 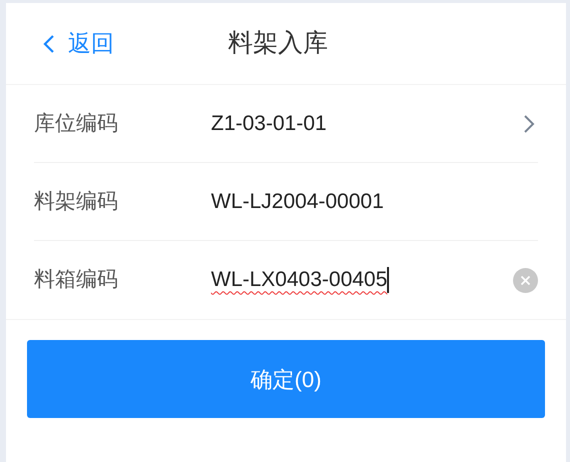 What do you see at coordinates (76, 280) in the screenshot?
I see `field-label: 料箱编码` at bounding box center [76, 280].